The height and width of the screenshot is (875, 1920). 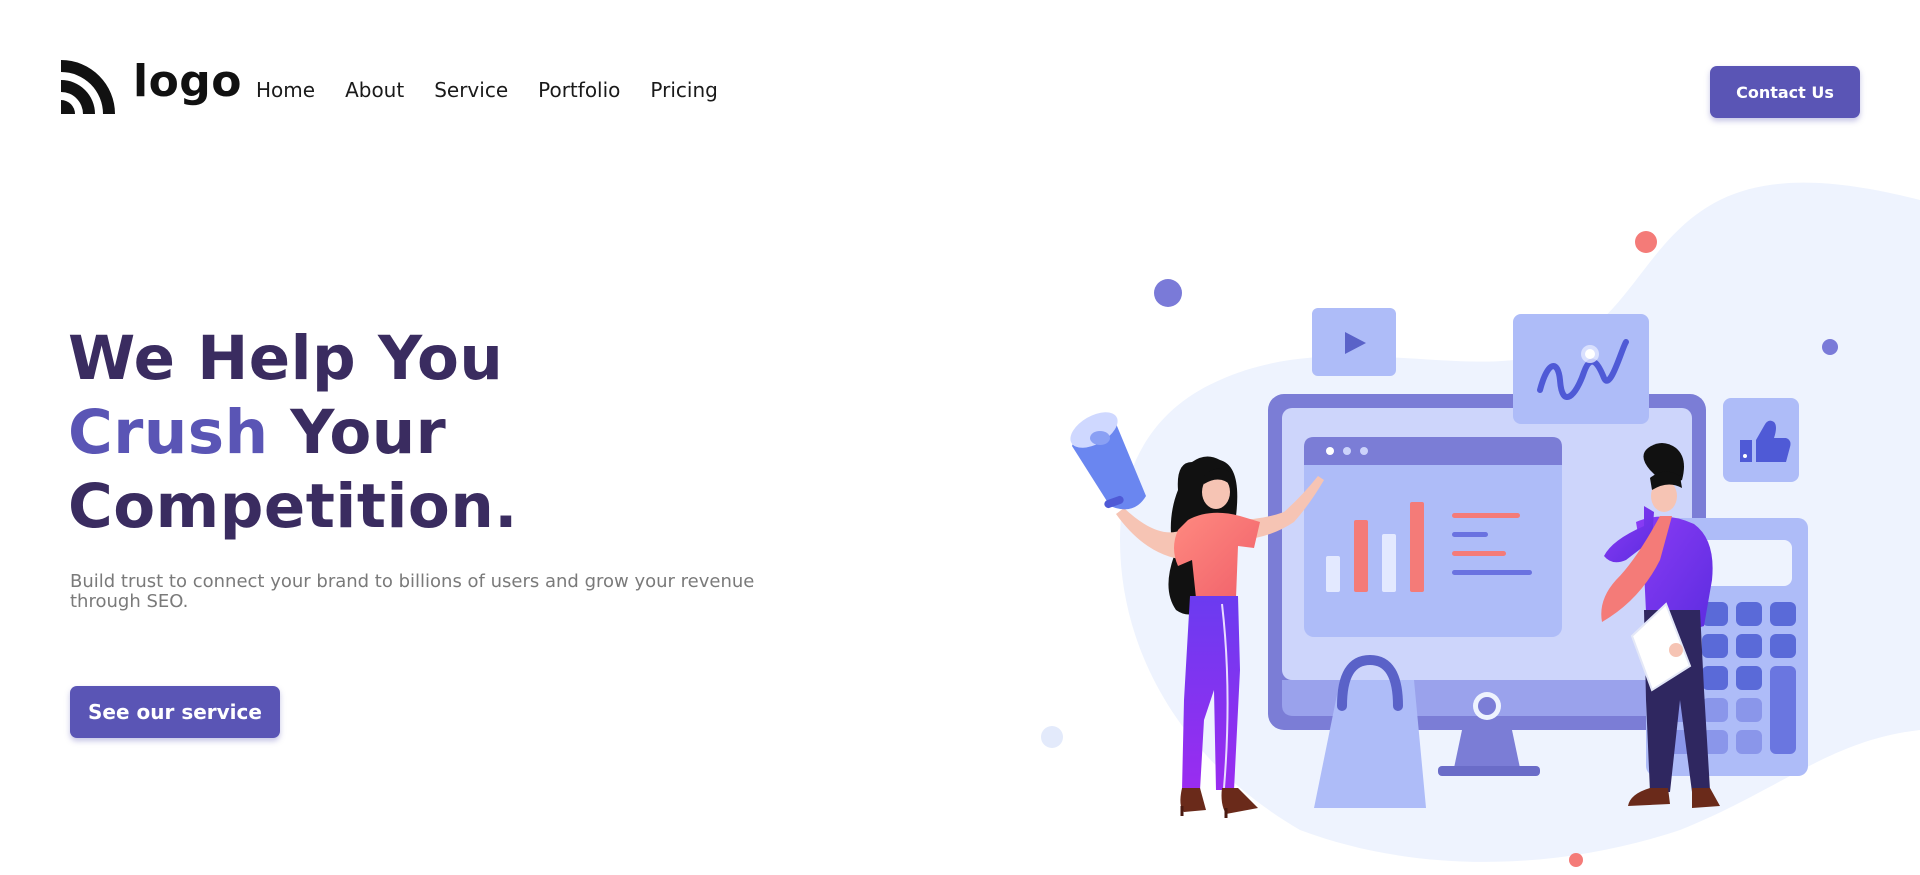 What do you see at coordinates (471, 90) in the screenshot?
I see `nav-item-service: Service` at bounding box center [471, 90].